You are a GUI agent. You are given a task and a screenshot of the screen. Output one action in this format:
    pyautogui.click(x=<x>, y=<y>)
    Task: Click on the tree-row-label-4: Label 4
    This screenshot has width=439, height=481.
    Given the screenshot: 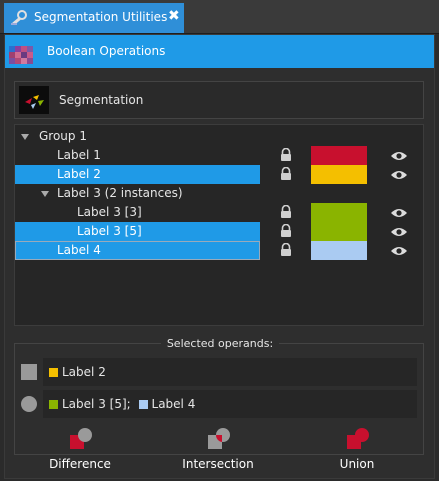 What is the action you would take?
    pyautogui.click(x=137, y=250)
    